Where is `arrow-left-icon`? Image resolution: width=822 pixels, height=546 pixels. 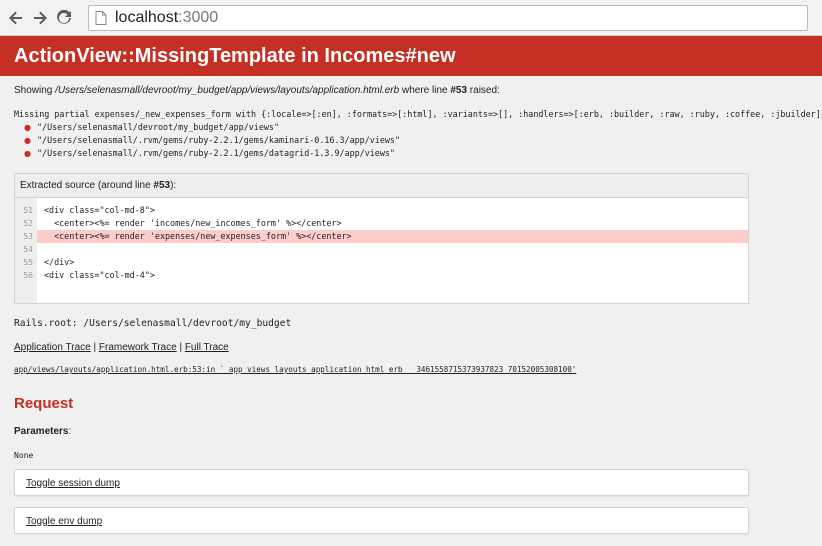
arrow-left-icon is located at coordinates (15, 17).